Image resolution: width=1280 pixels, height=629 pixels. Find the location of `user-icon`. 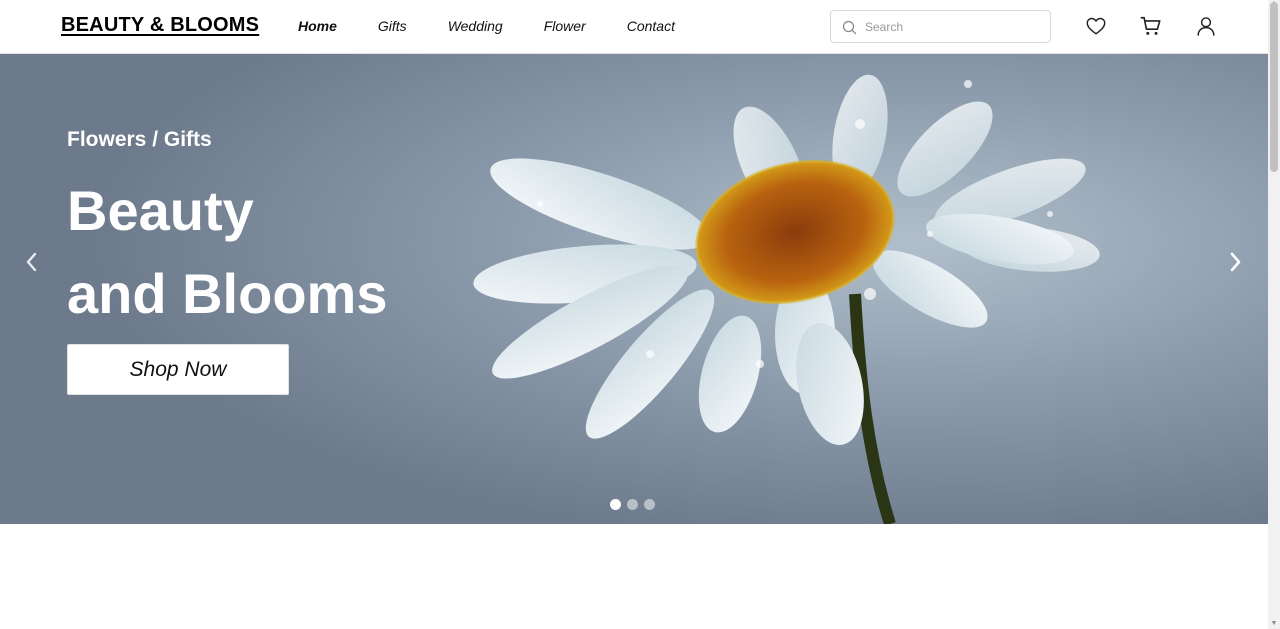

user-icon is located at coordinates (1206, 26).